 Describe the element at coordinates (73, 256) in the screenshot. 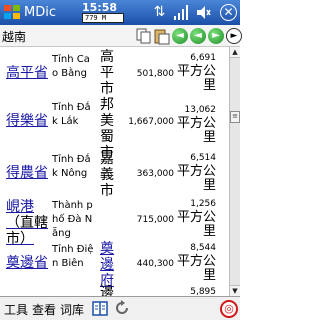

I see `vietnamese-name: Tỉnh Điện Biên` at that location.